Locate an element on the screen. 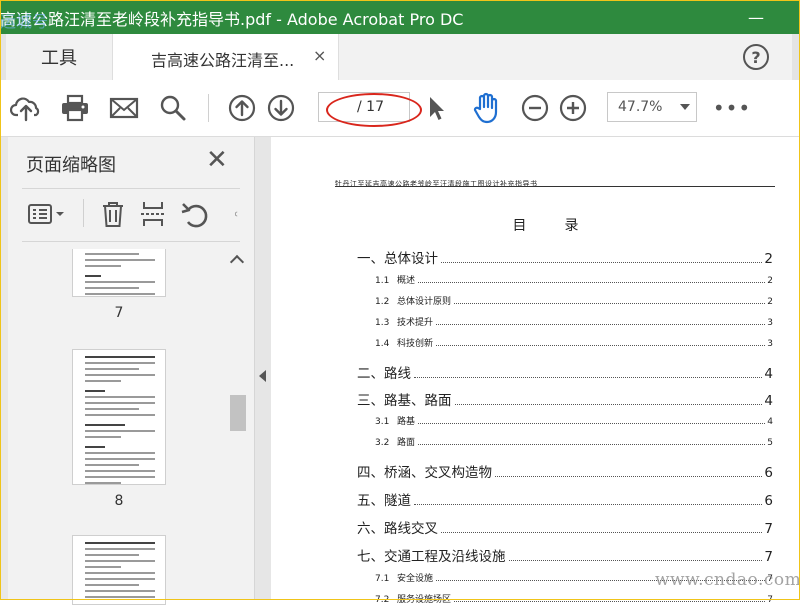 The width and height of the screenshot is (800, 605). help-icon: ? is located at coordinates (756, 57).